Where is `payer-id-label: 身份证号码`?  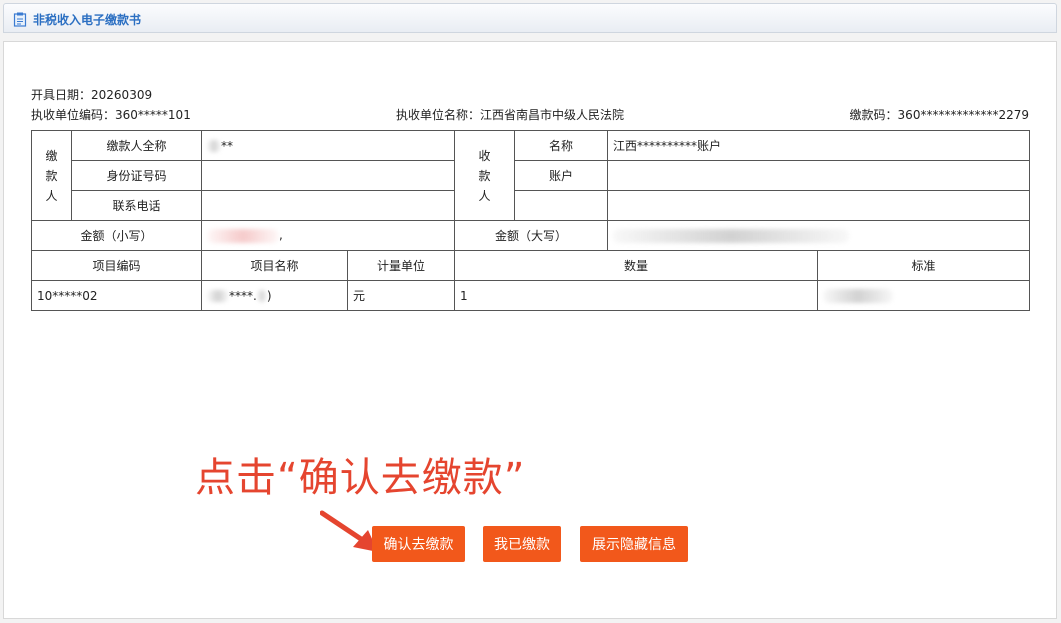 payer-id-label: 身份证号码 is located at coordinates (136, 175).